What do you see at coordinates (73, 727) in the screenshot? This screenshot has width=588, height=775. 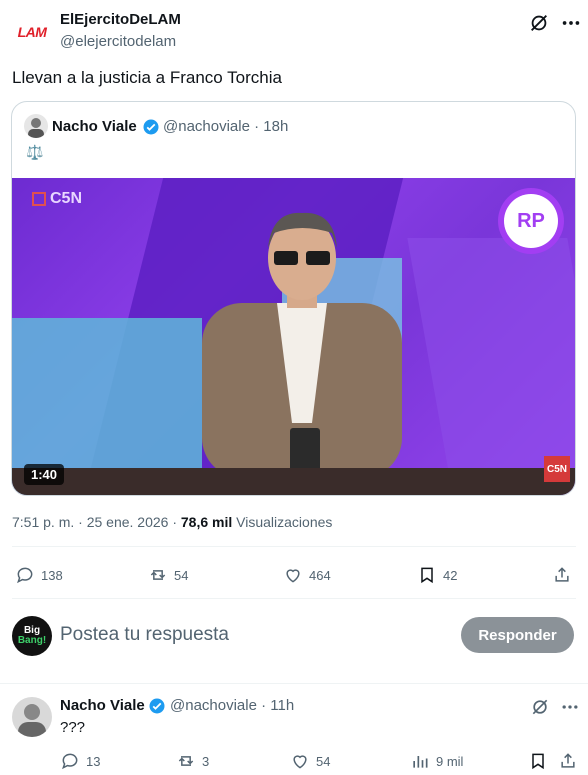 I see `reply-text: ???` at bounding box center [73, 727].